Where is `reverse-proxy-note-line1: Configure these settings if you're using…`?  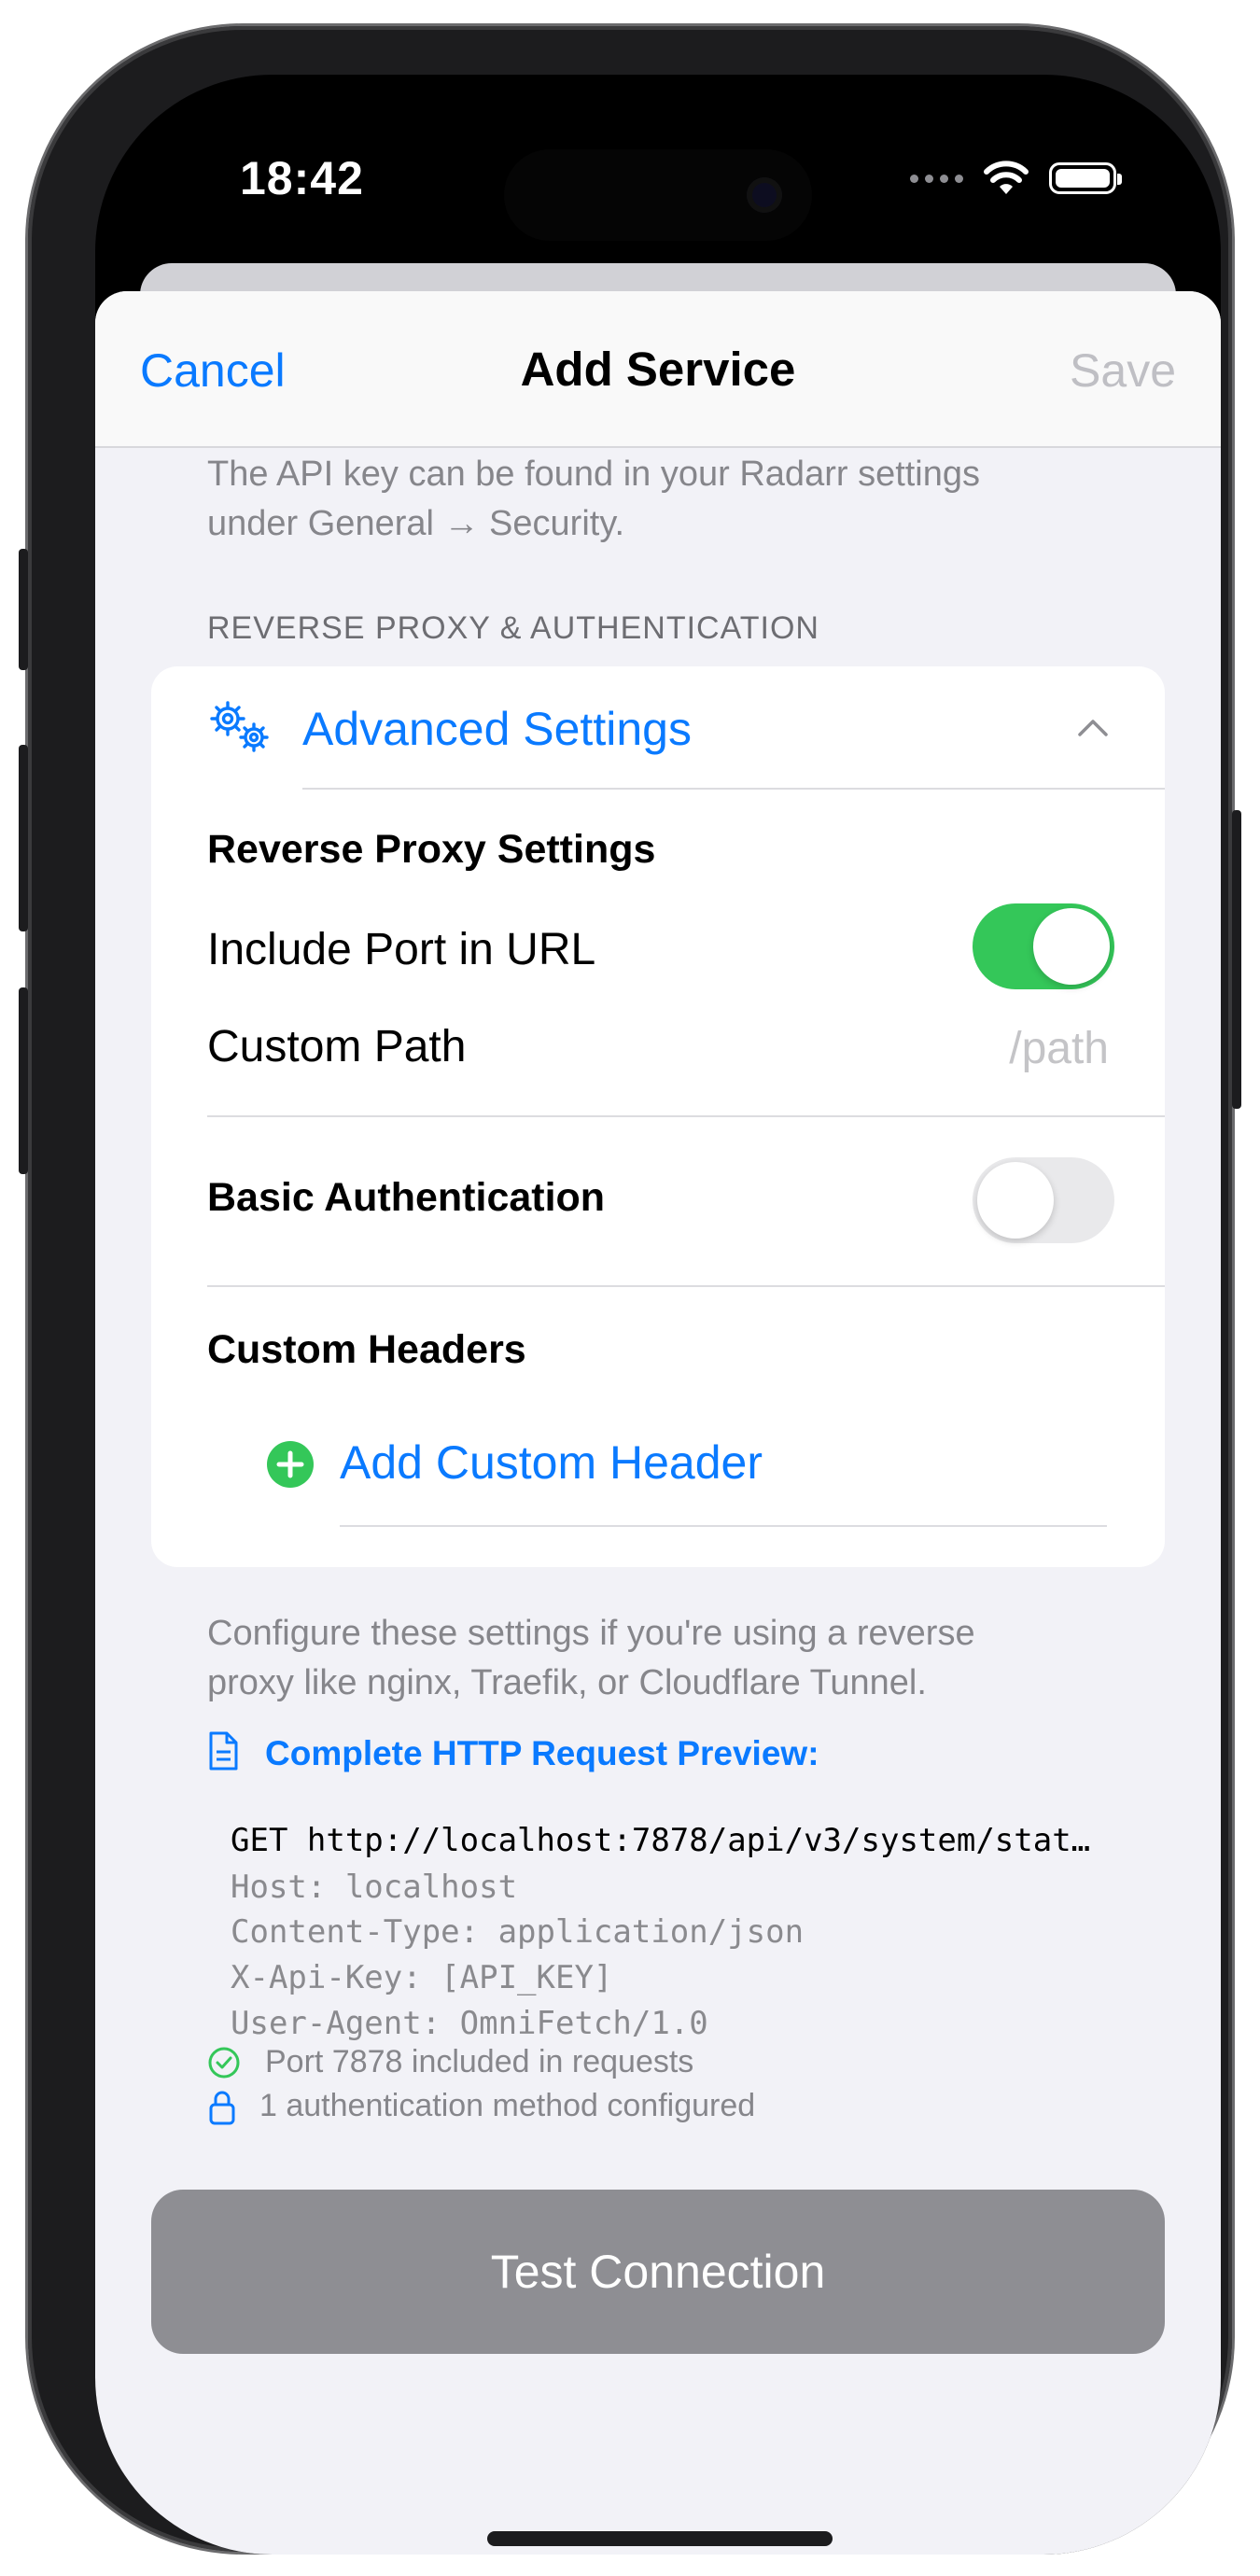 reverse-proxy-note-line1: Configure these settings if you're using… is located at coordinates (591, 1633).